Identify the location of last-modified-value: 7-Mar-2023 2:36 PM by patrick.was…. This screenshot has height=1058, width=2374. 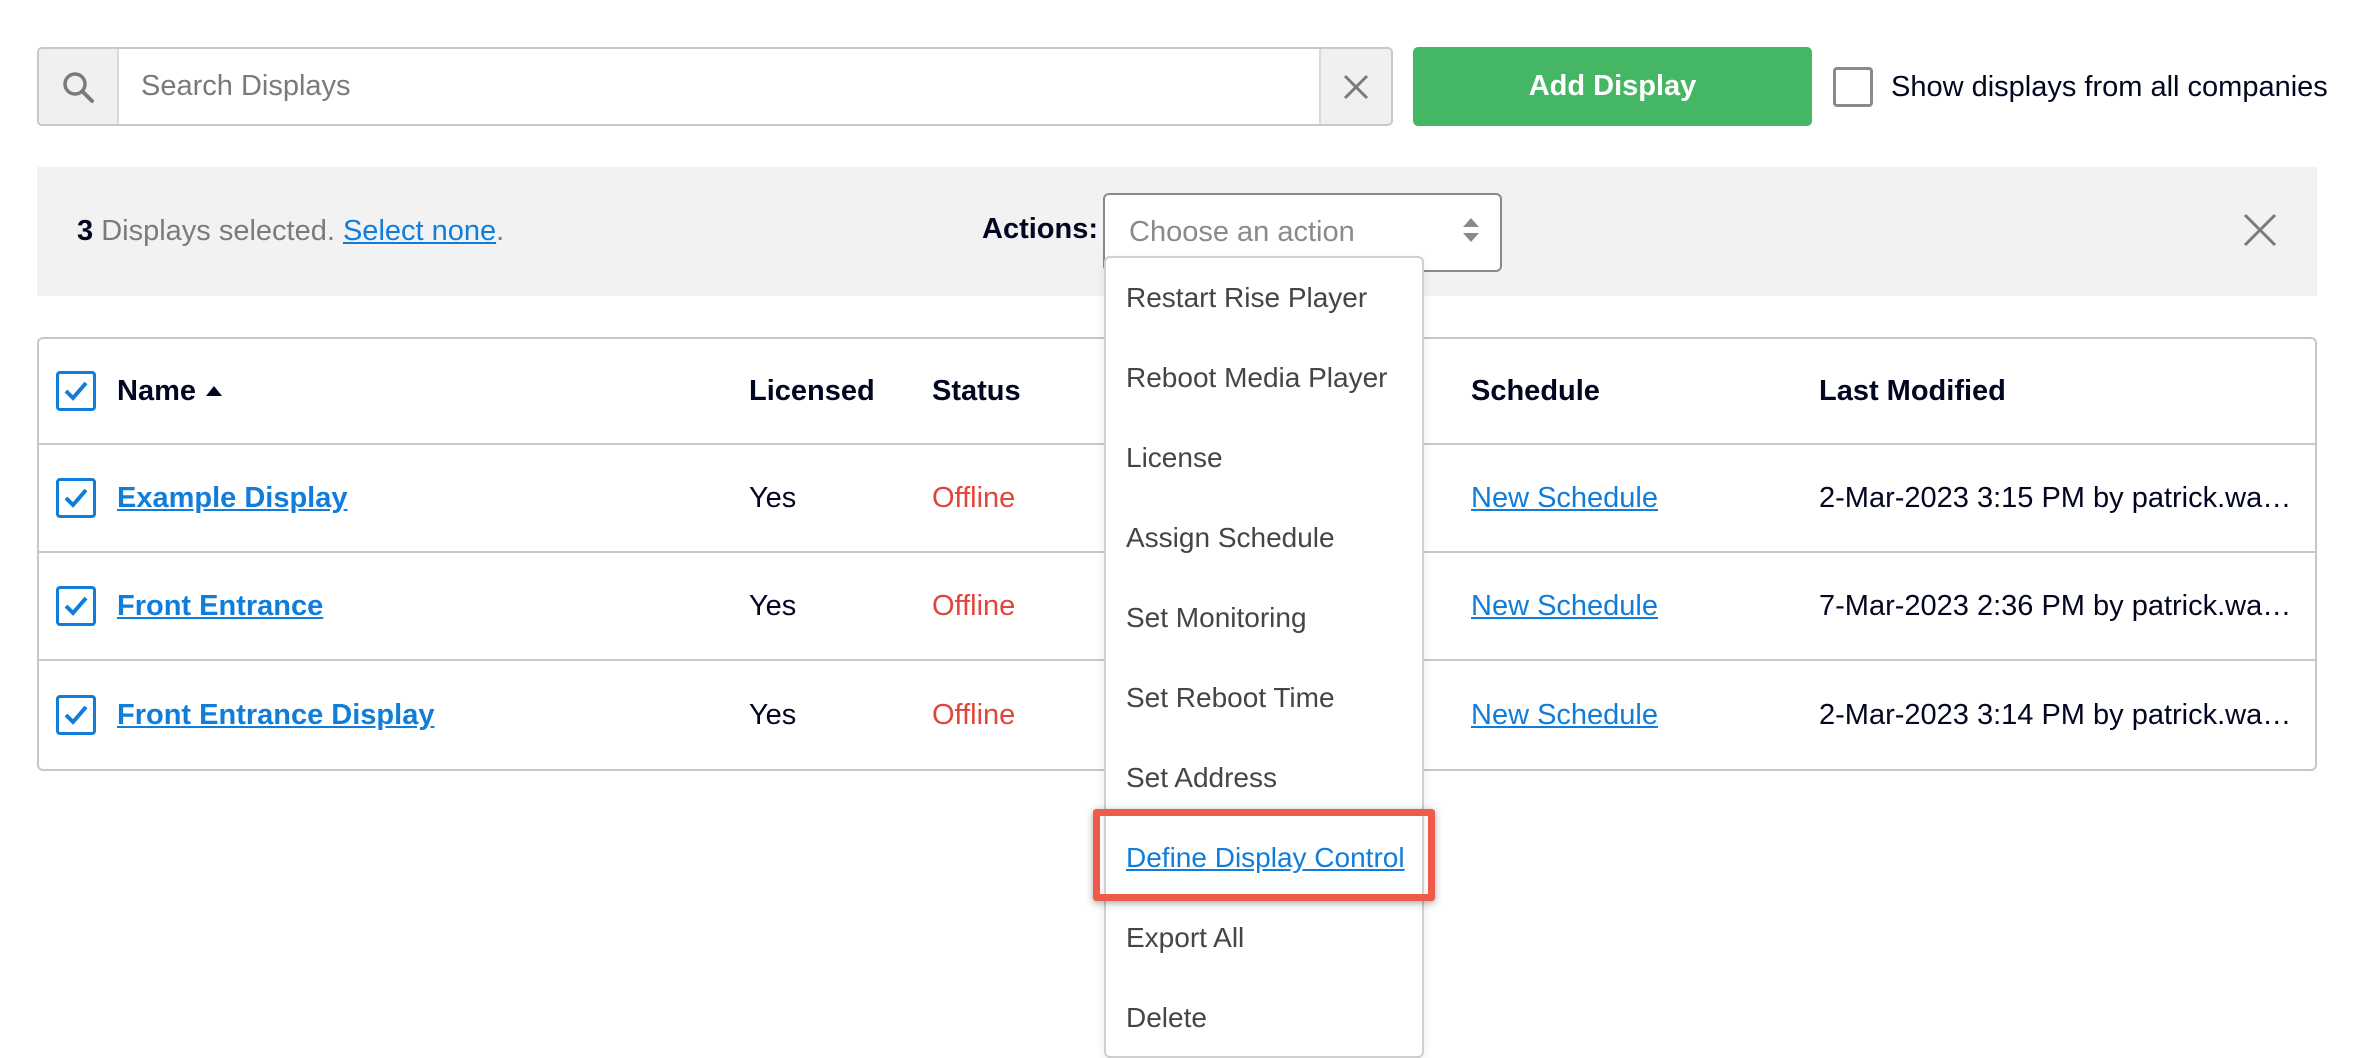
(2059, 605).